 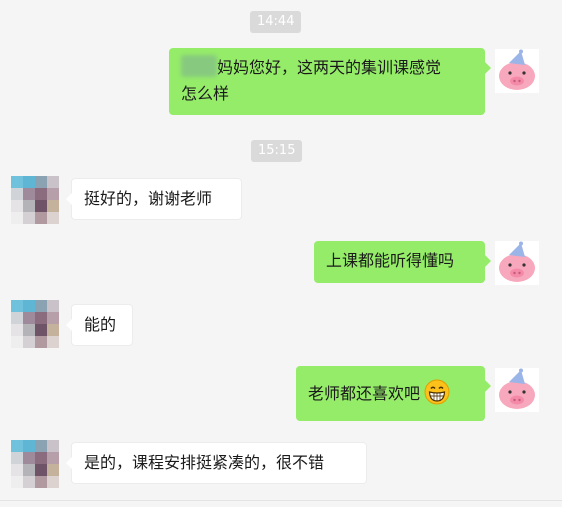 I want to click on message-text-line2: 怎么样, so click(x=205, y=93).